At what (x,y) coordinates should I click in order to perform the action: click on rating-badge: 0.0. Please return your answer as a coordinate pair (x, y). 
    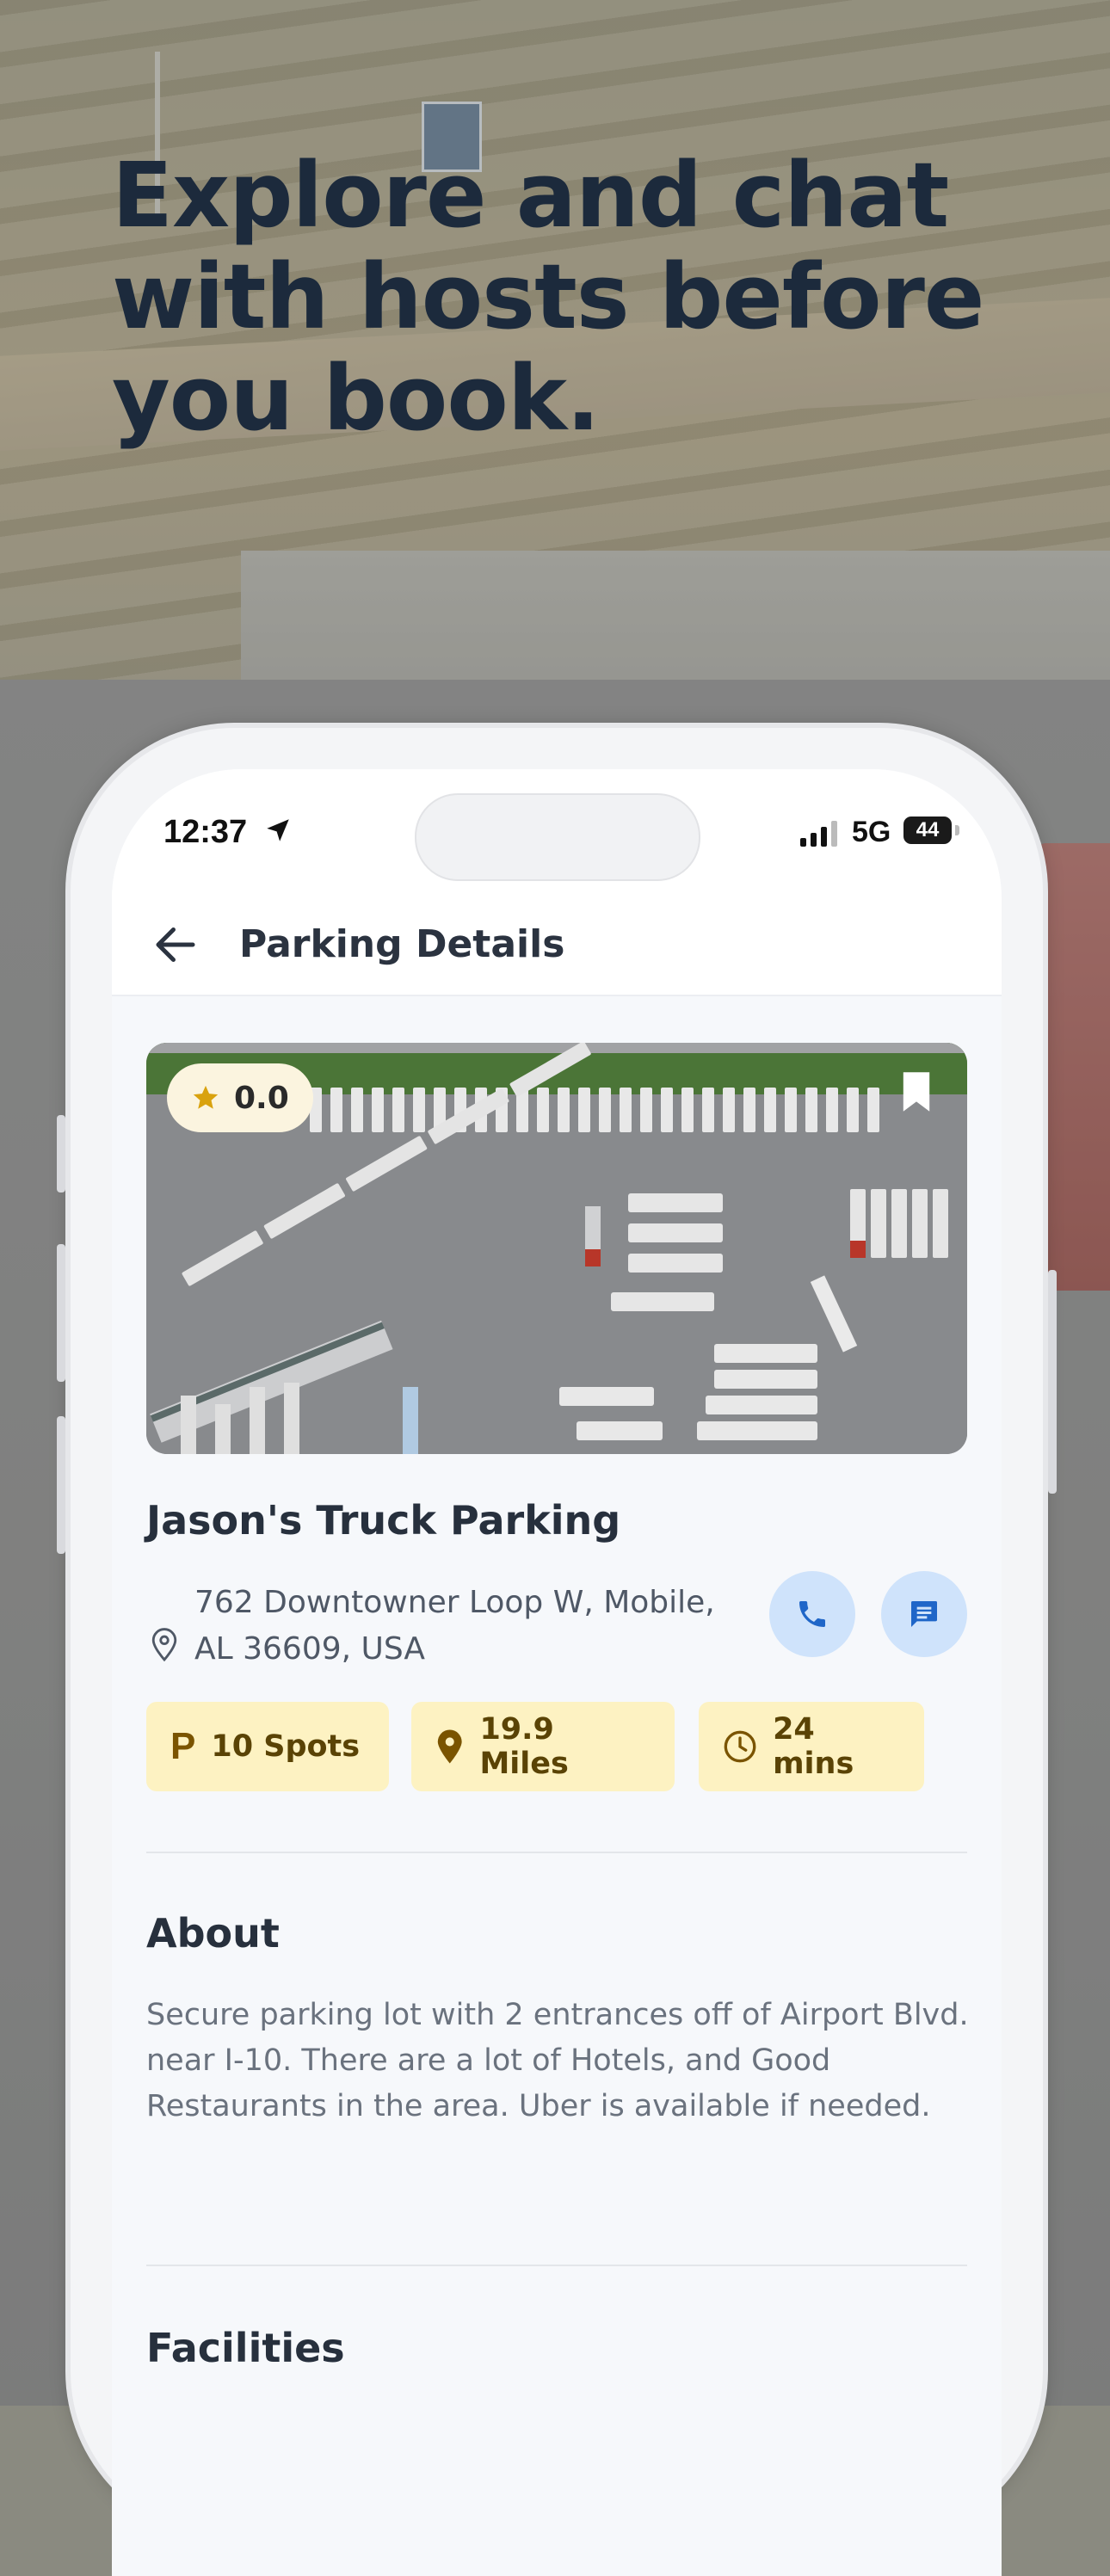
    Looking at the image, I should click on (240, 1097).